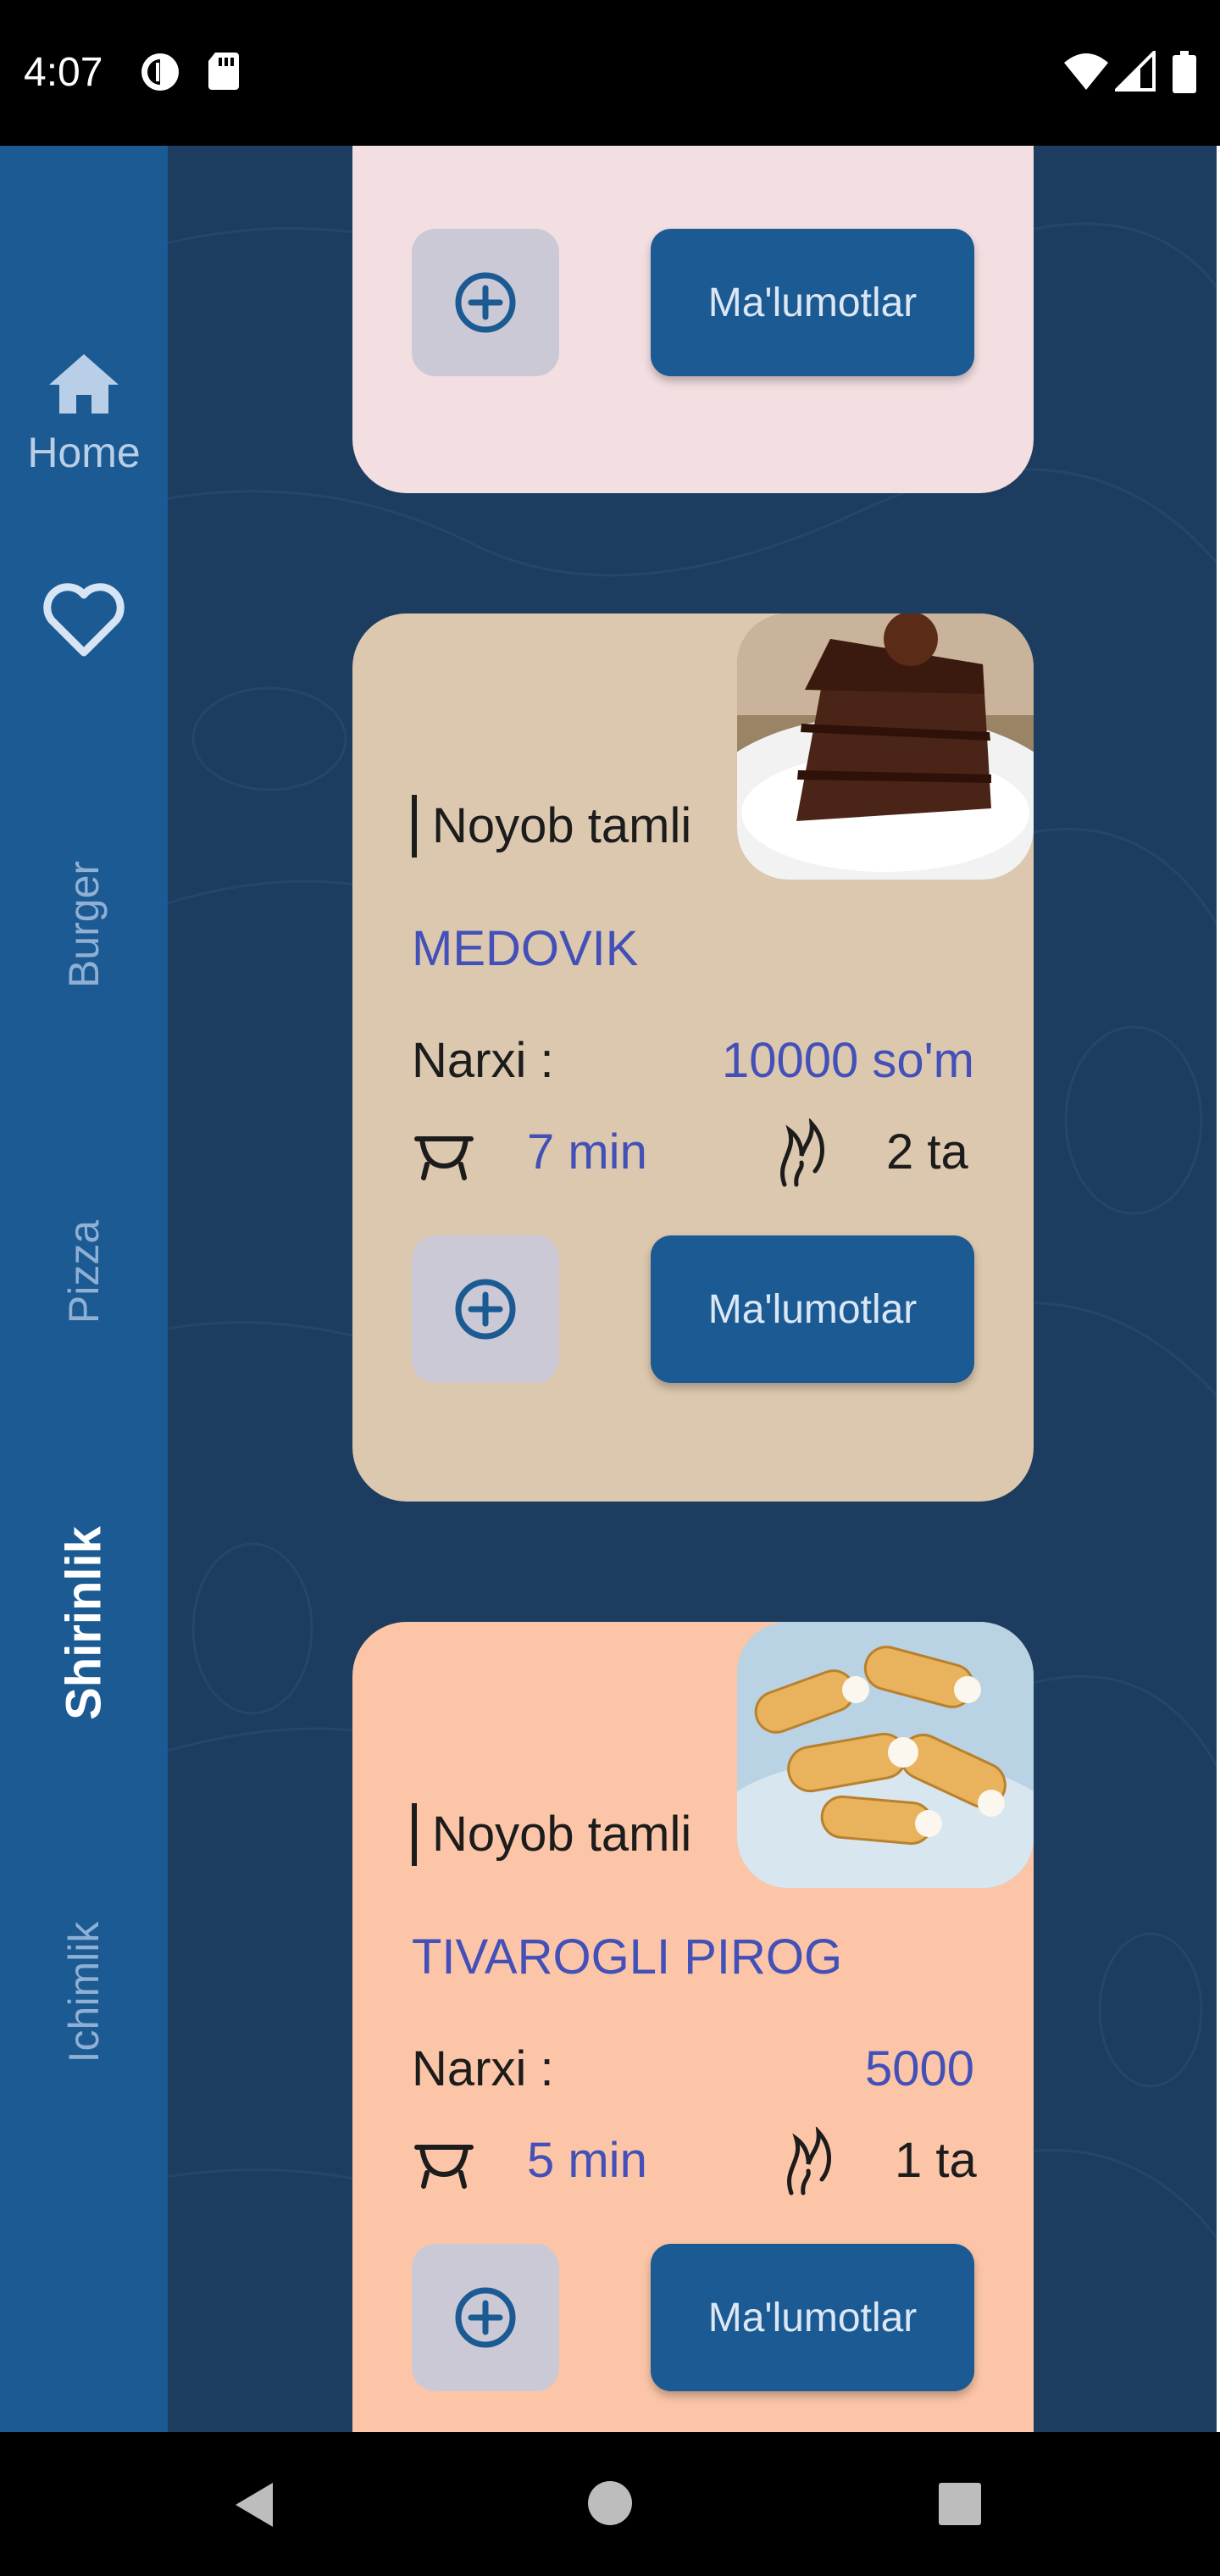 Image resolution: width=1220 pixels, height=2576 pixels. I want to click on cook-time: 5 min, so click(587, 2160).